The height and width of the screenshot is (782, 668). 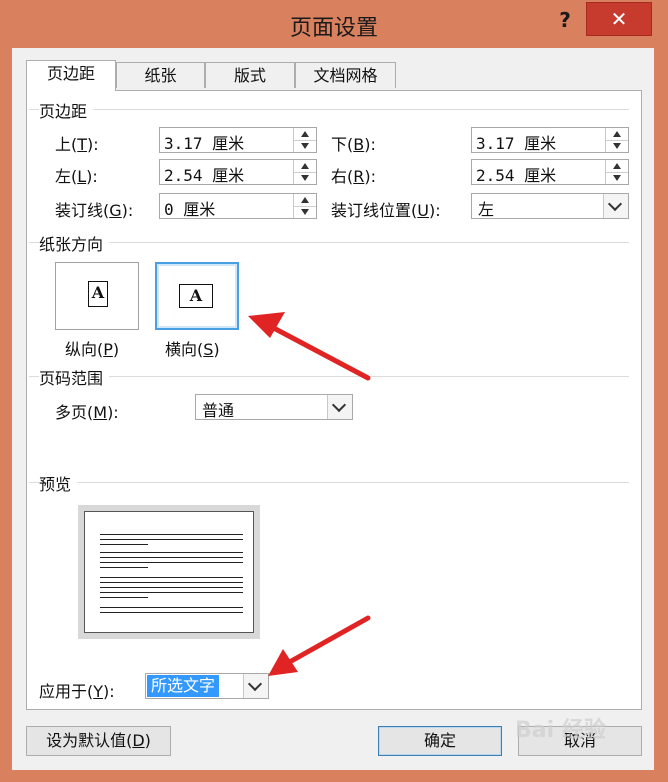 What do you see at coordinates (71, 75) in the screenshot?
I see `tab-margins: 页边距` at bounding box center [71, 75].